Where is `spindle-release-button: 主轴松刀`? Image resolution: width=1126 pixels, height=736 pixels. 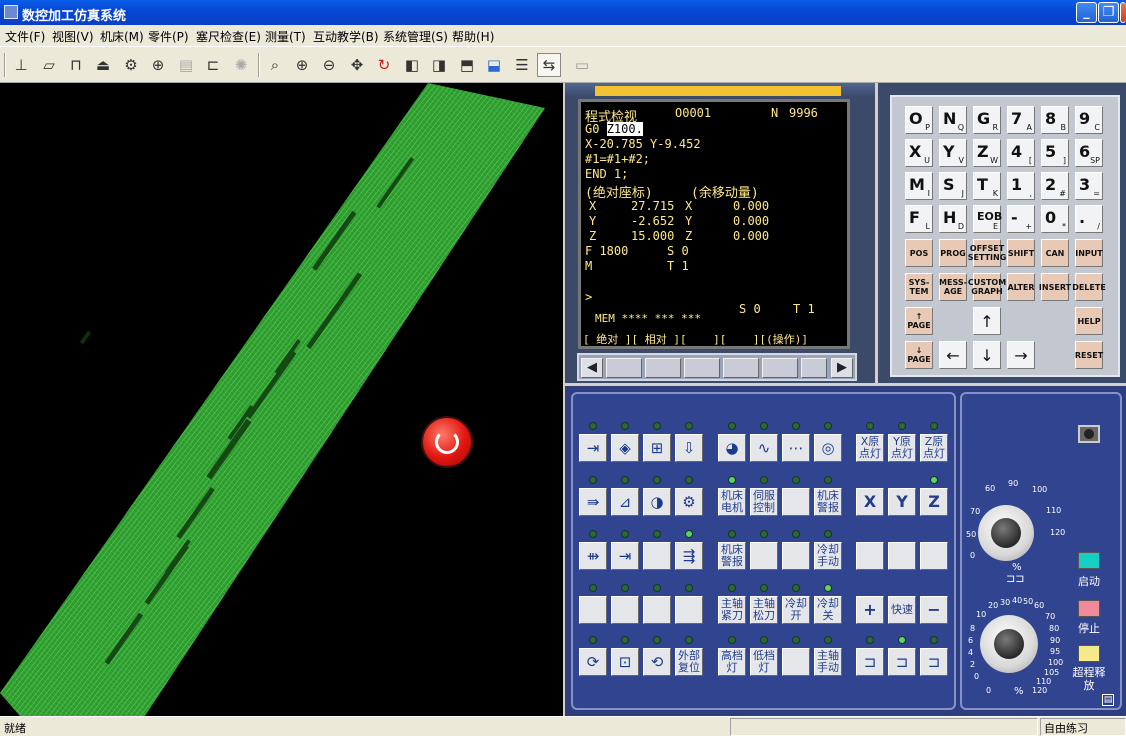 spindle-release-button: 主轴松刀 is located at coordinates (764, 610).